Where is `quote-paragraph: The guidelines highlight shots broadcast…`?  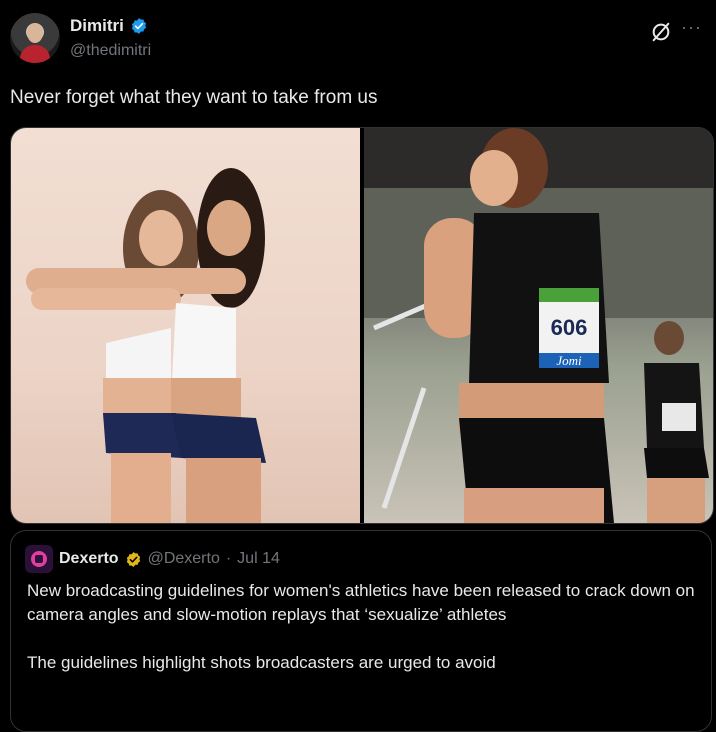
quote-paragraph: The guidelines highlight shots broadcast… is located at coordinates (261, 662).